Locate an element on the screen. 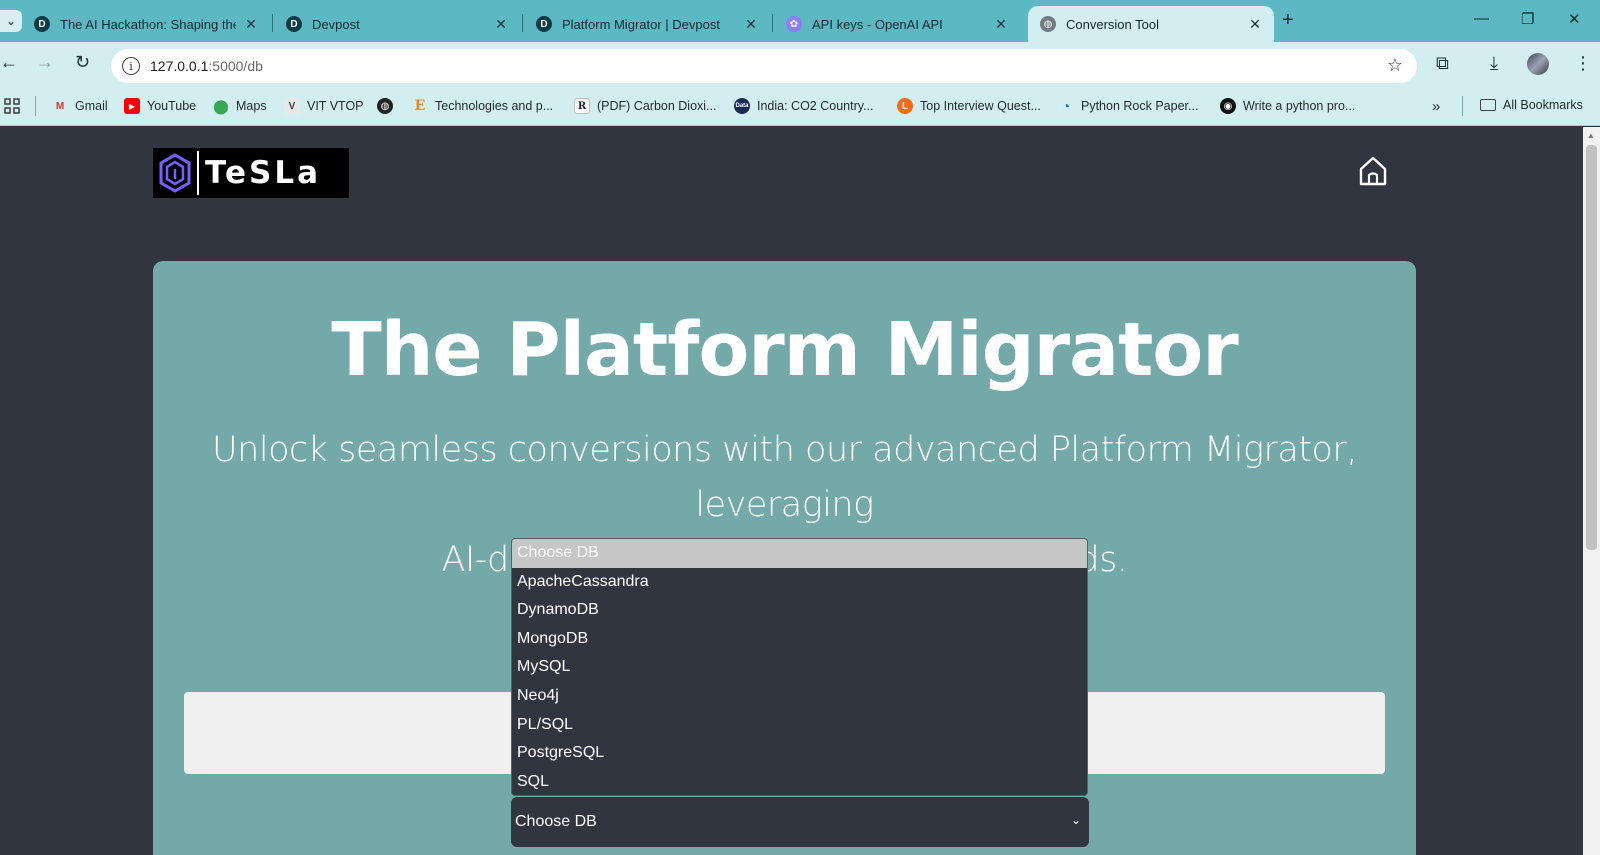 This screenshot has width=1600, height=855. select-value: Choose DB is located at coordinates (556, 821).